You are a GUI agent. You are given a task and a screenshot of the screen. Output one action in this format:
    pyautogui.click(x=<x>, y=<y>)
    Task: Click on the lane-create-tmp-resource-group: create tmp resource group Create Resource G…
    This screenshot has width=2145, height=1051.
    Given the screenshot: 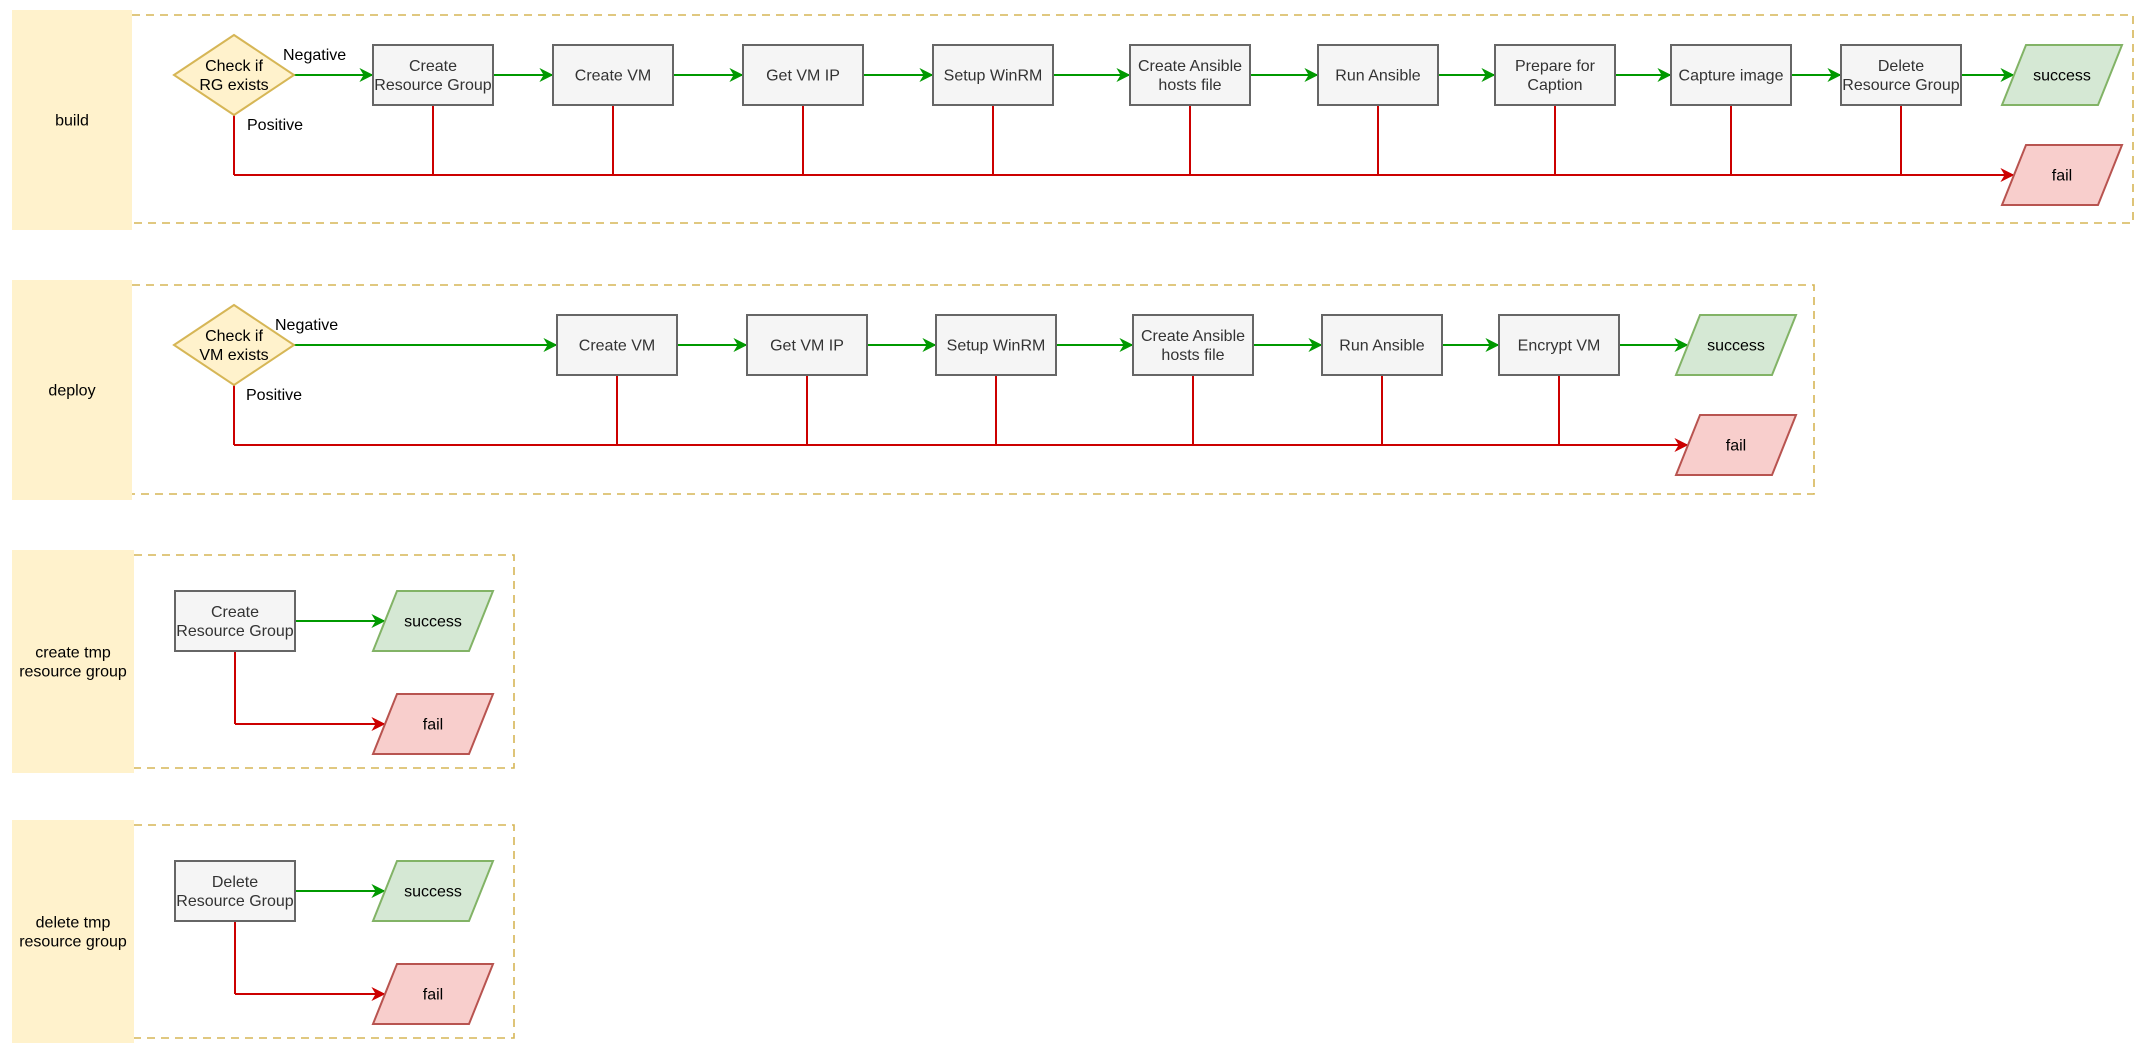 What is the action you would take?
    pyautogui.click(x=263, y=661)
    